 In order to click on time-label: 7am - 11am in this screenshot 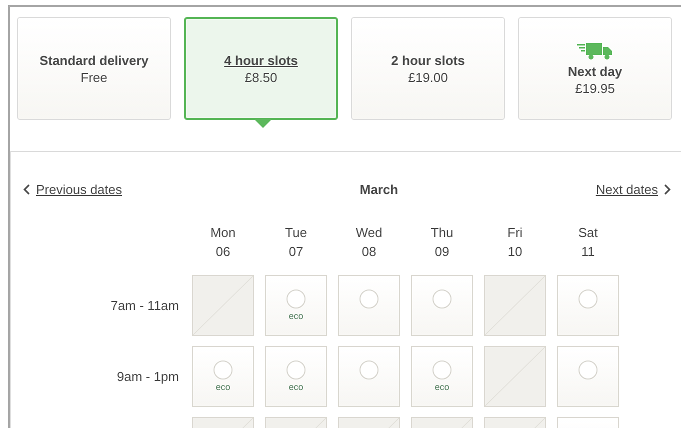, I will do `click(145, 305)`.